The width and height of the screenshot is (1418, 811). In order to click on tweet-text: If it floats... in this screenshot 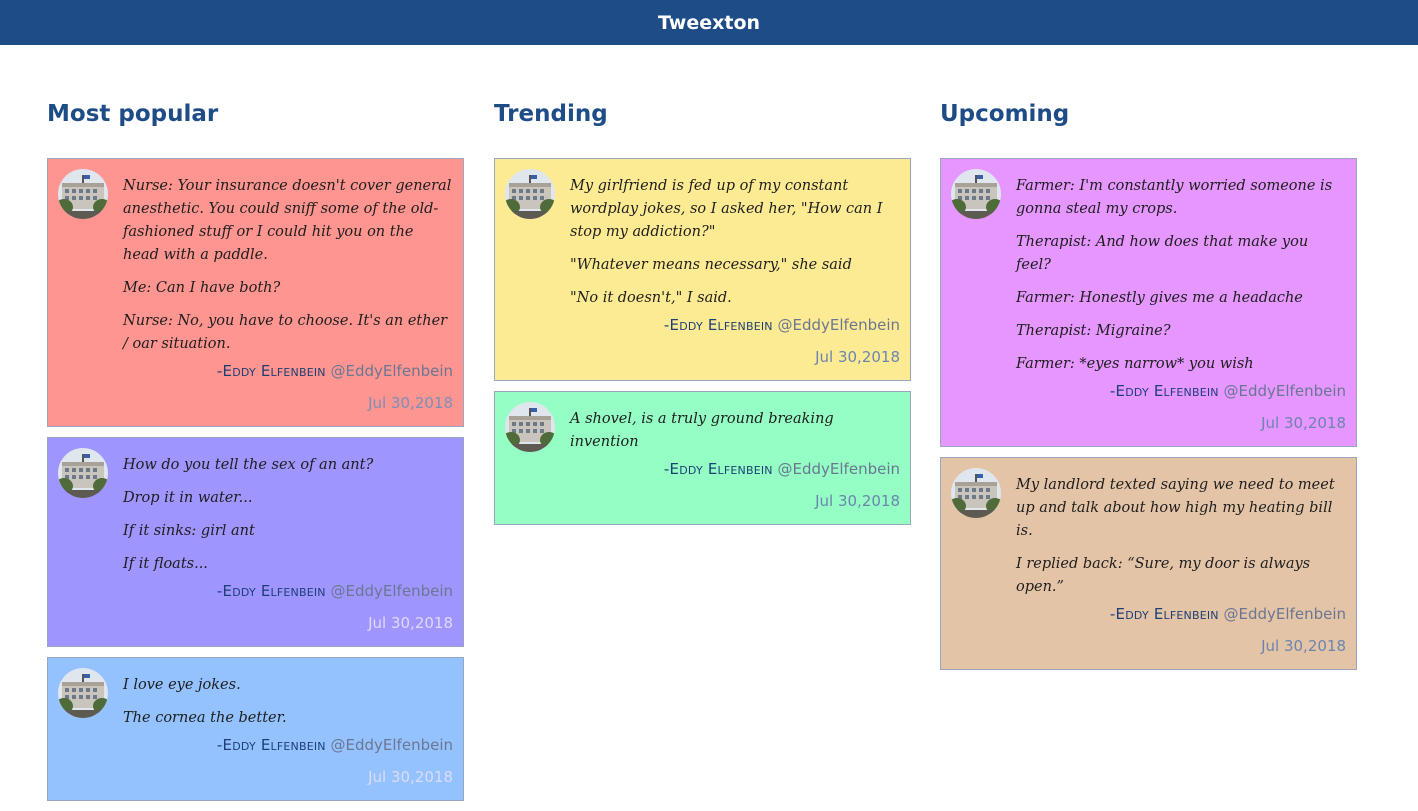, I will do `click(165, 564)`.